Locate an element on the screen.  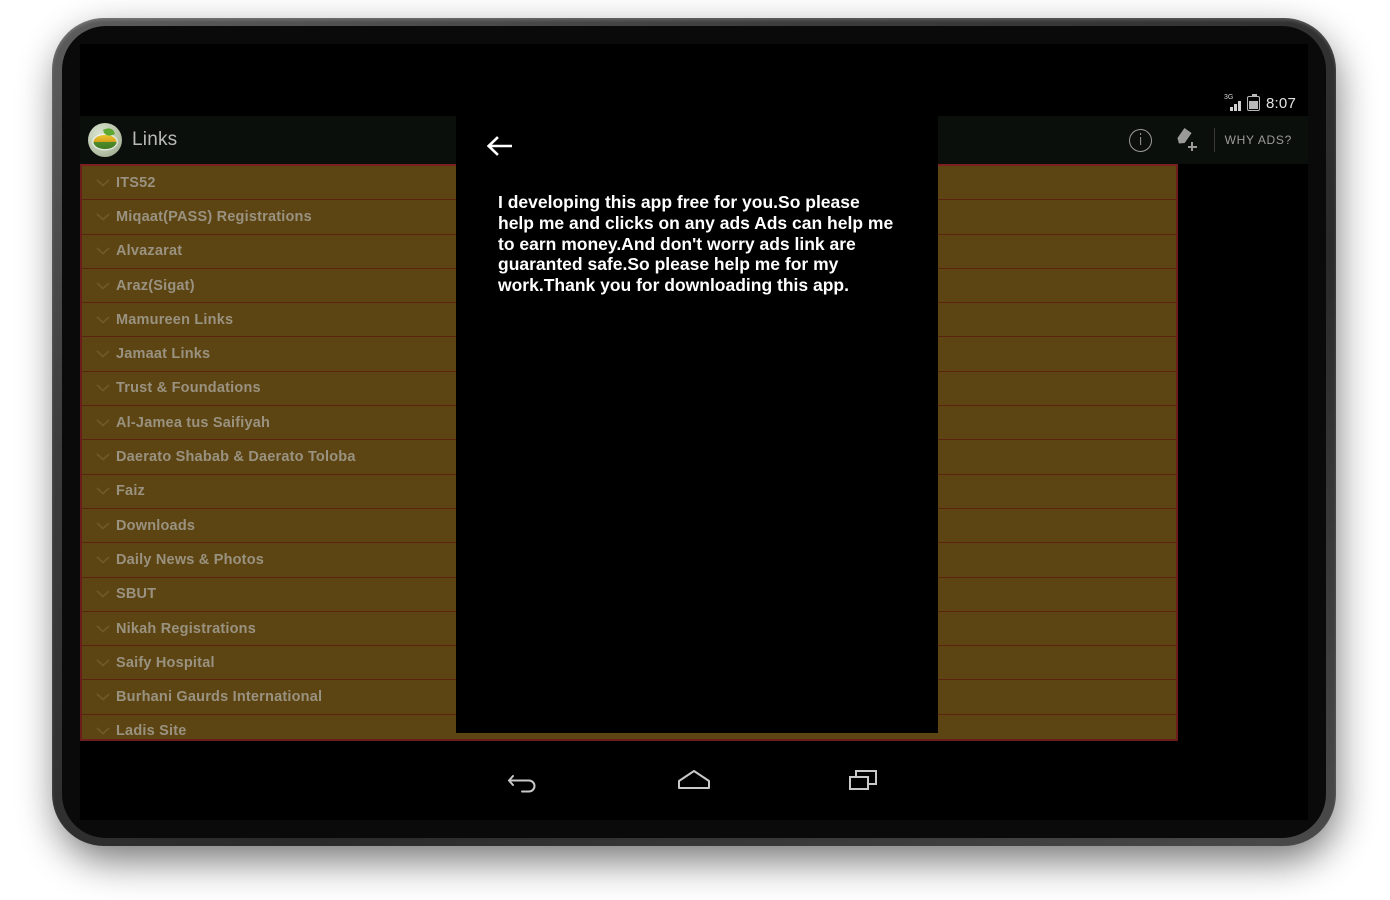
battery-icon is located at coordinates (1253, 102).